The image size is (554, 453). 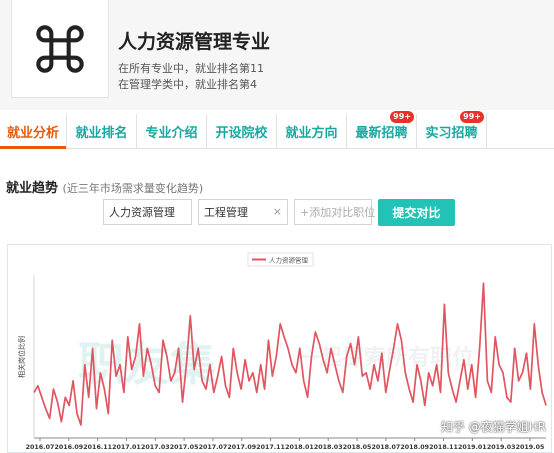 I want to click on submit-compare-button: 提交对比, so click(x=416, y=212).